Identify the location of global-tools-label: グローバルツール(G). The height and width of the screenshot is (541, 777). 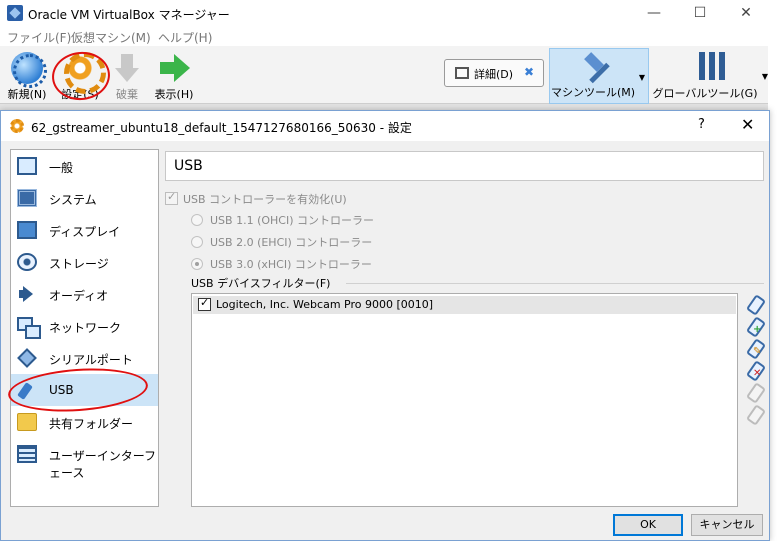
(705, 93).